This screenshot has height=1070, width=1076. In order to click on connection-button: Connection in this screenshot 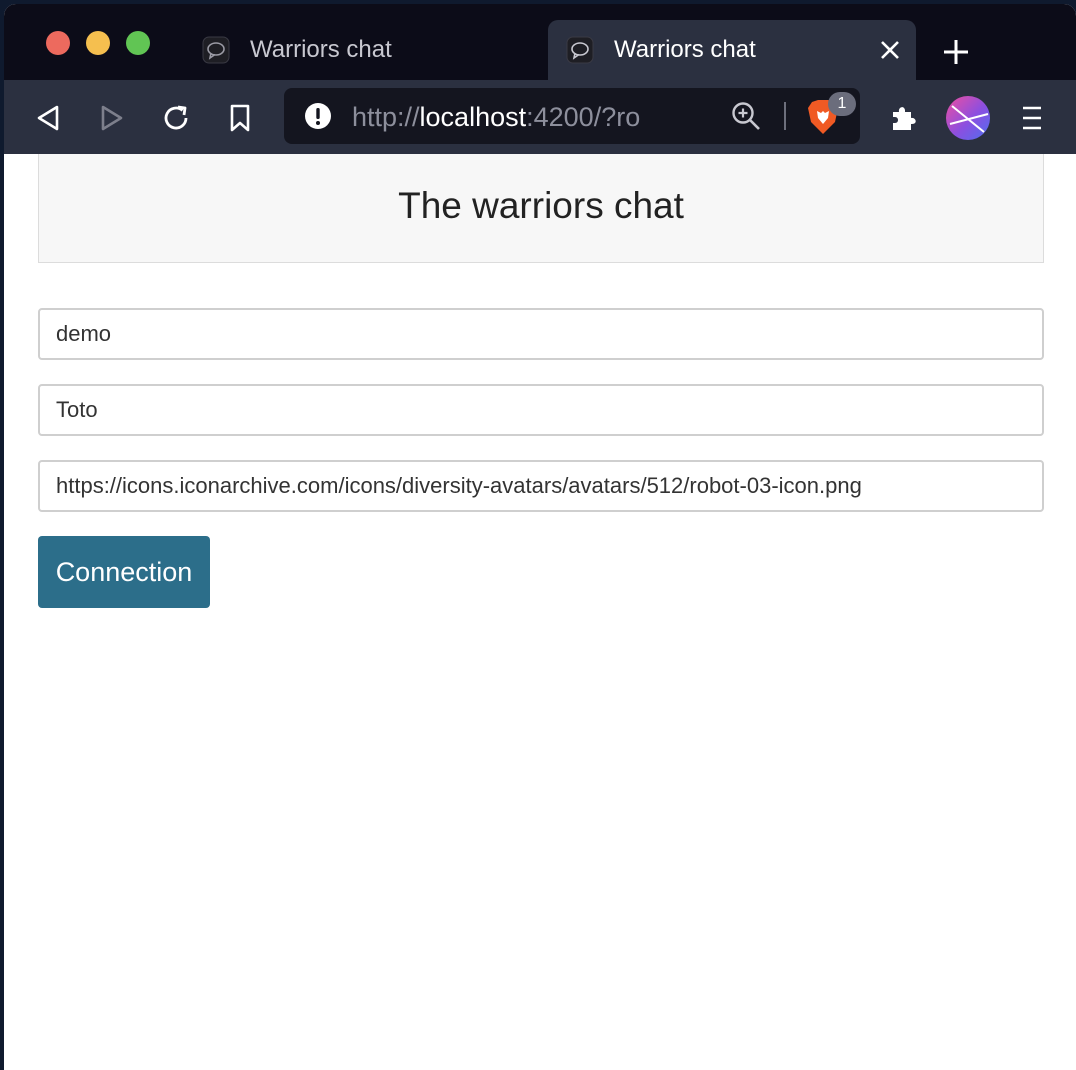, I will do `click(124, 572)`.